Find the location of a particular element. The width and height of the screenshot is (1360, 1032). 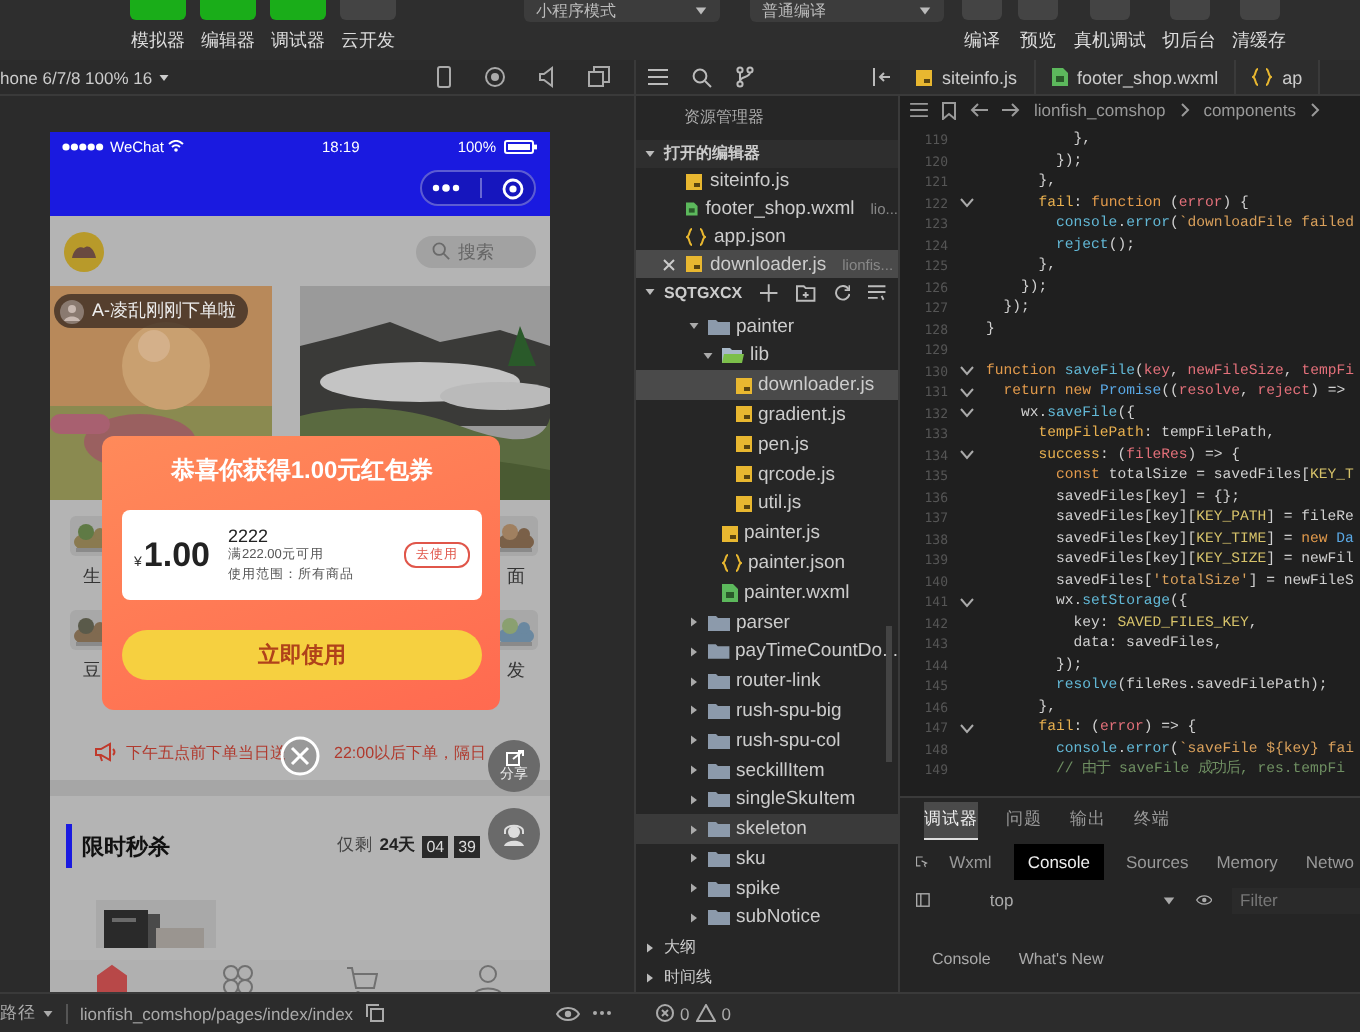

section-header: 时间线 is located at coordinates (767, 977).